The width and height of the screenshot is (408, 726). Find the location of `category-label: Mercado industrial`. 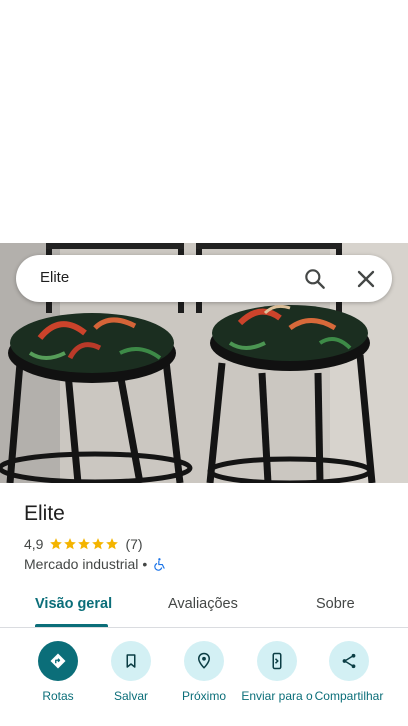

category-label: Mercado industrial is located at coordinates (81, 564).